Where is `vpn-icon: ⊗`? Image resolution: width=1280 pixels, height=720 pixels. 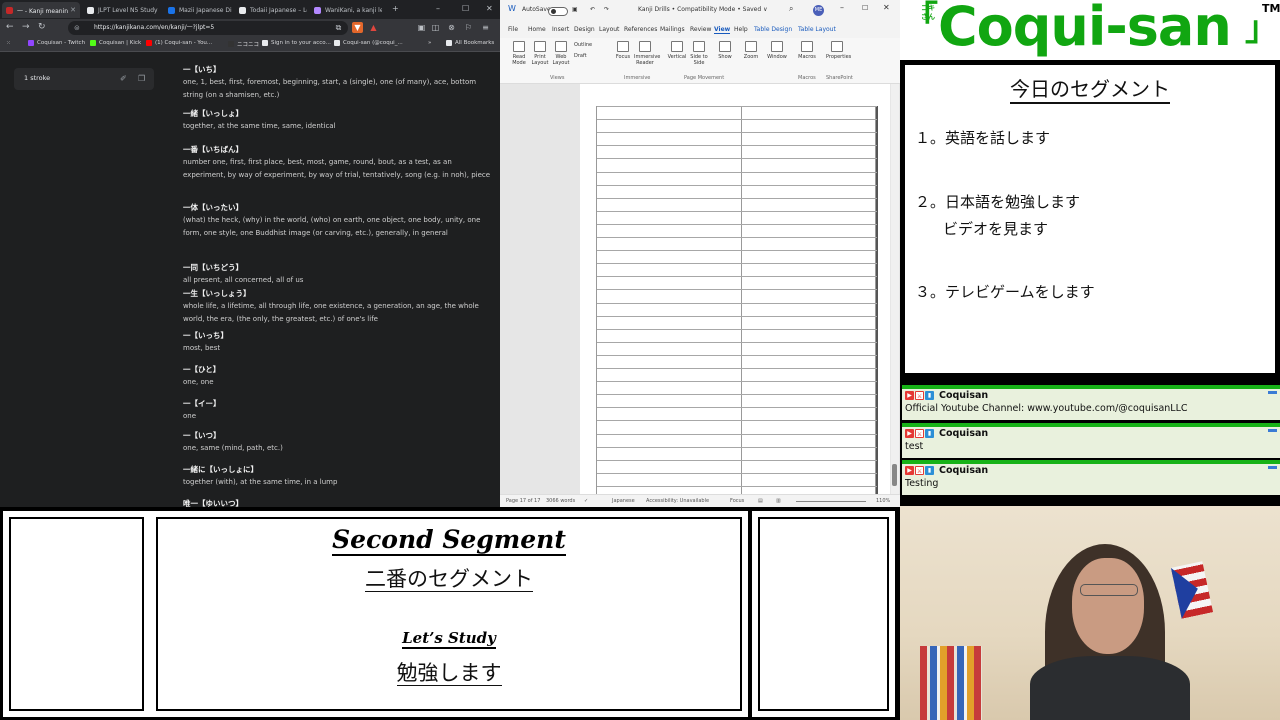
vpn-icon: ⊗ is located at coordinates (451, 27).